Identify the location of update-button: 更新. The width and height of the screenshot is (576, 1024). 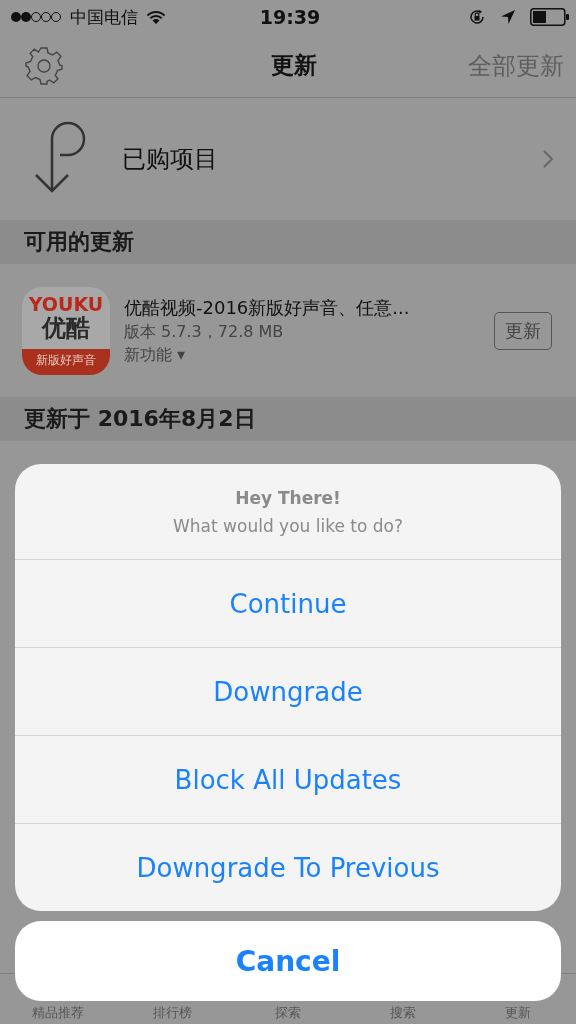
(523, 330).